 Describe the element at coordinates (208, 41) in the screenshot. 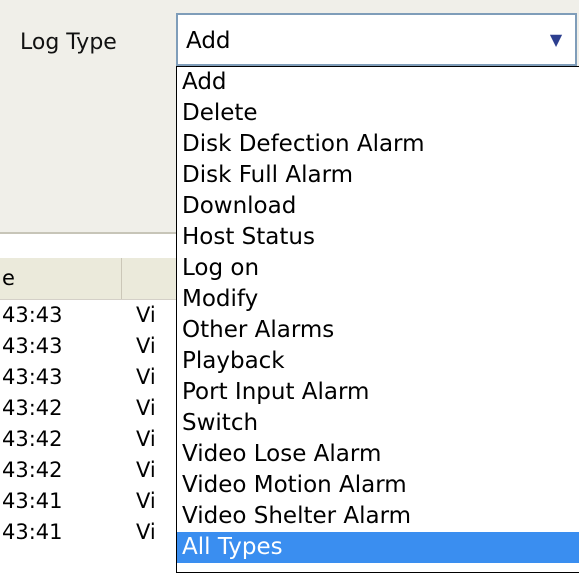

I see `log-type-selected-value: Add` at that location.